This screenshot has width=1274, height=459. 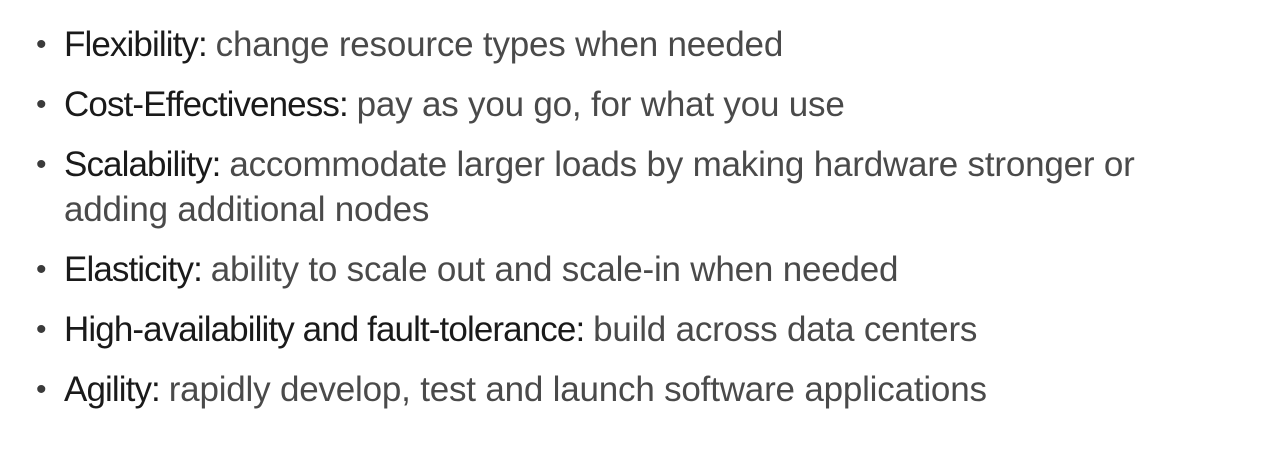 I want to click on term-label: Agility:, so click(x=116, y=389).